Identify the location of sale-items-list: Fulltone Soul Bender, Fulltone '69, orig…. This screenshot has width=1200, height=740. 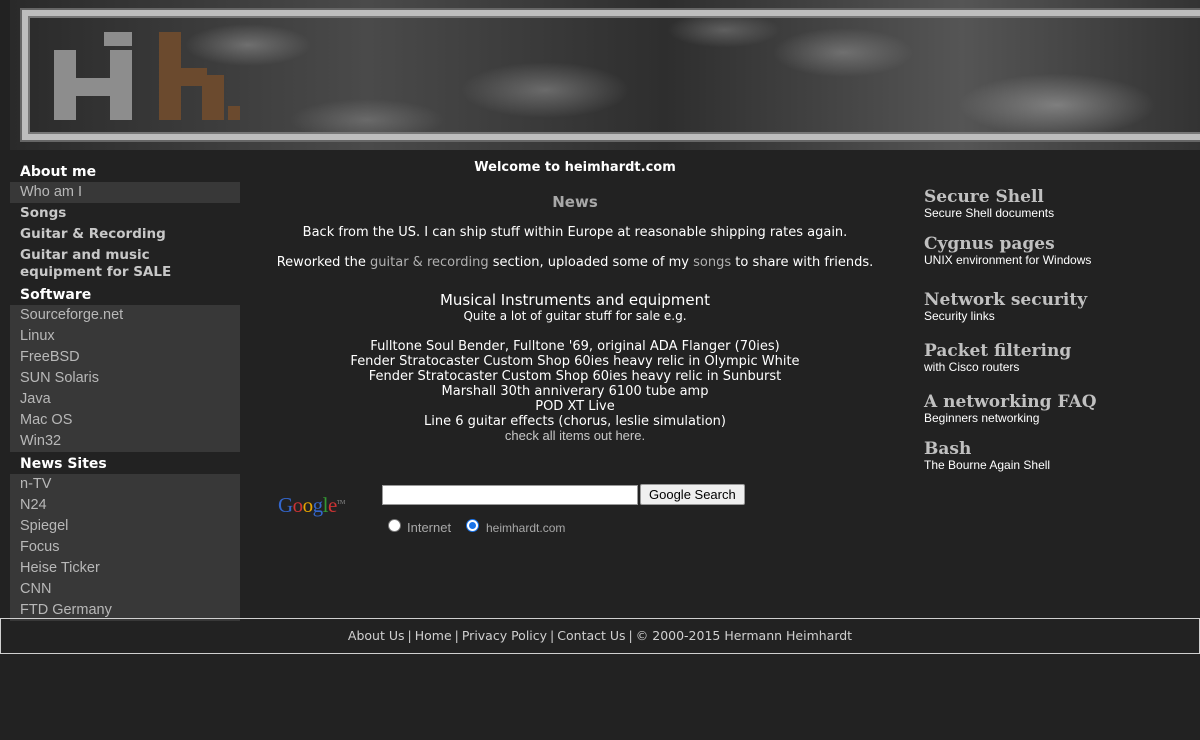
(575, 391).